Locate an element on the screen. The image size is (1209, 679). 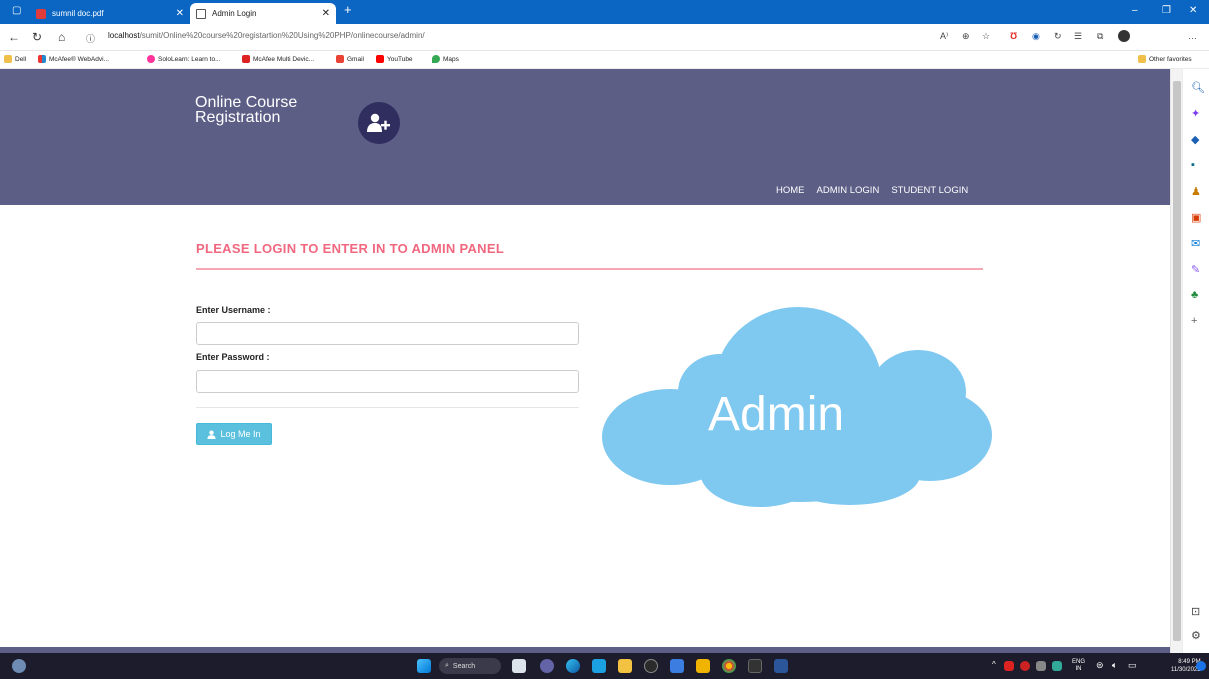
admin-cloud-illustration: Admin is located at coordinates (797, 407).